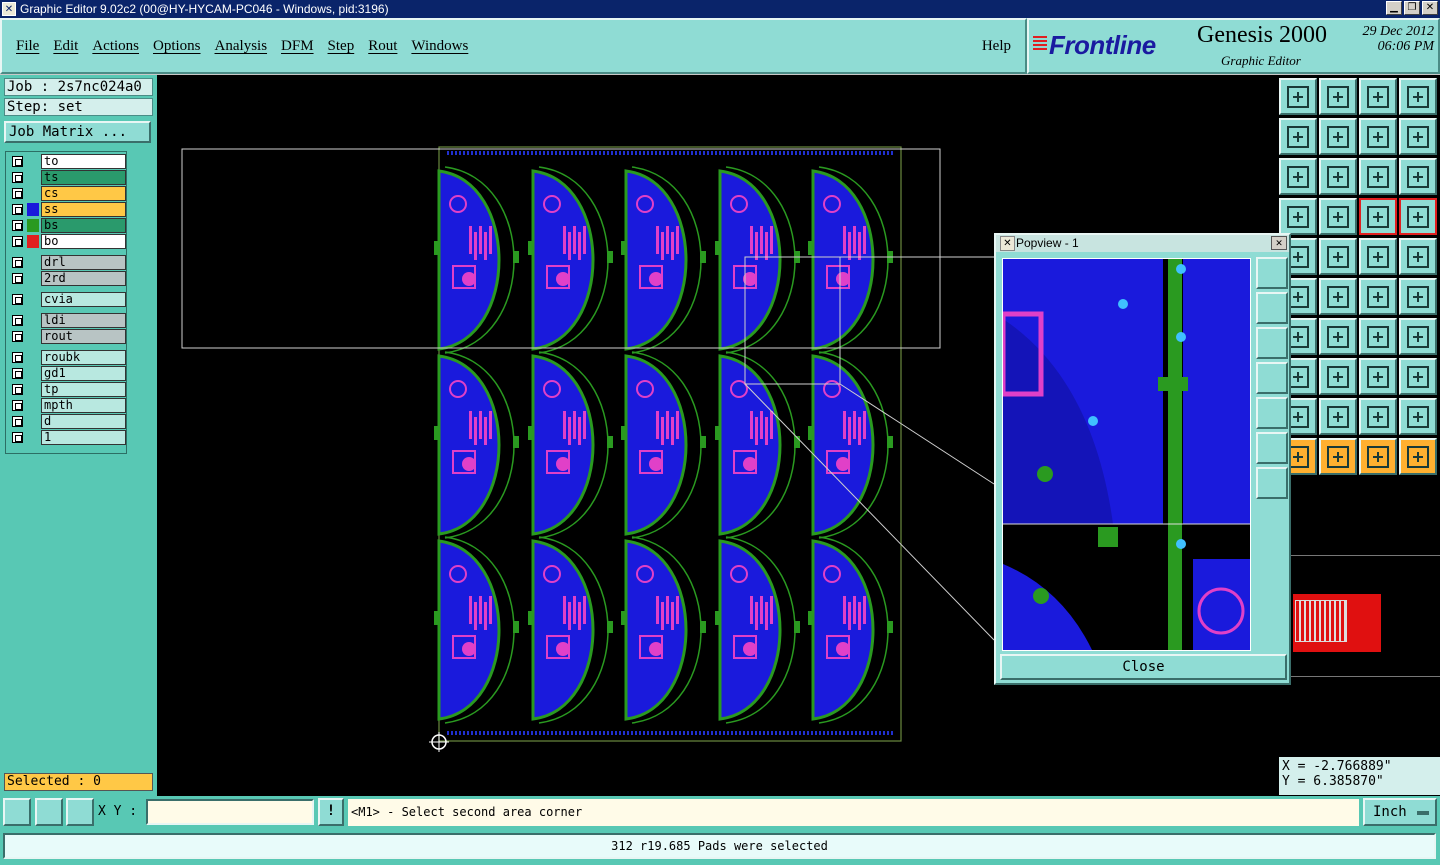  I want to click on layer-name: rout, so click(83, 336).